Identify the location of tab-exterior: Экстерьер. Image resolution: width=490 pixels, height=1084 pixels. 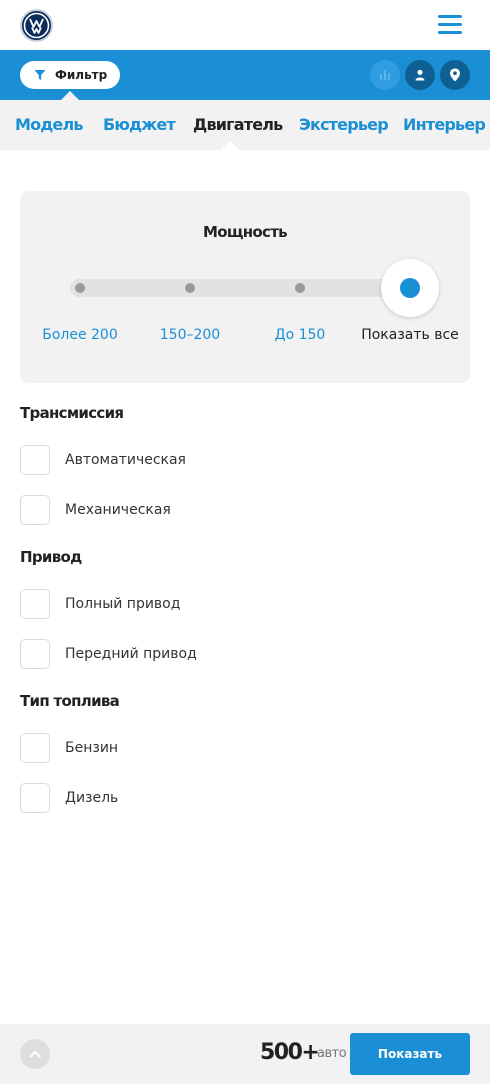
(344, 124).